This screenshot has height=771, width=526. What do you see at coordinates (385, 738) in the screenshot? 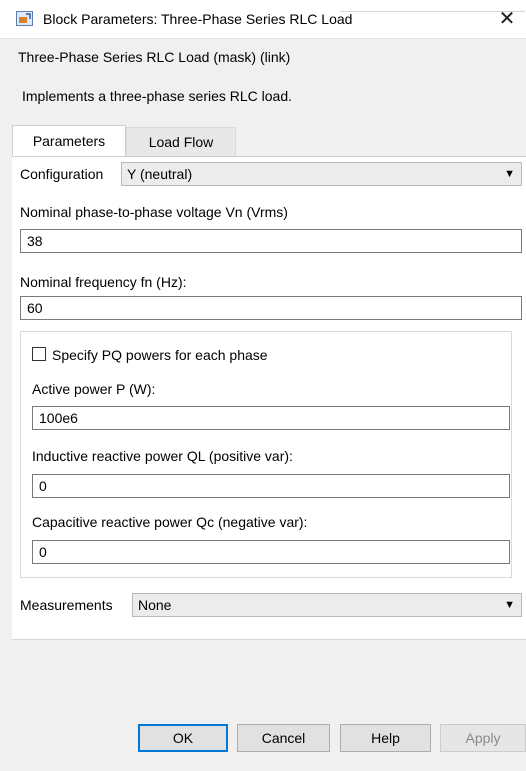
I see `help-button: Help` at bounding box center [385, 738].